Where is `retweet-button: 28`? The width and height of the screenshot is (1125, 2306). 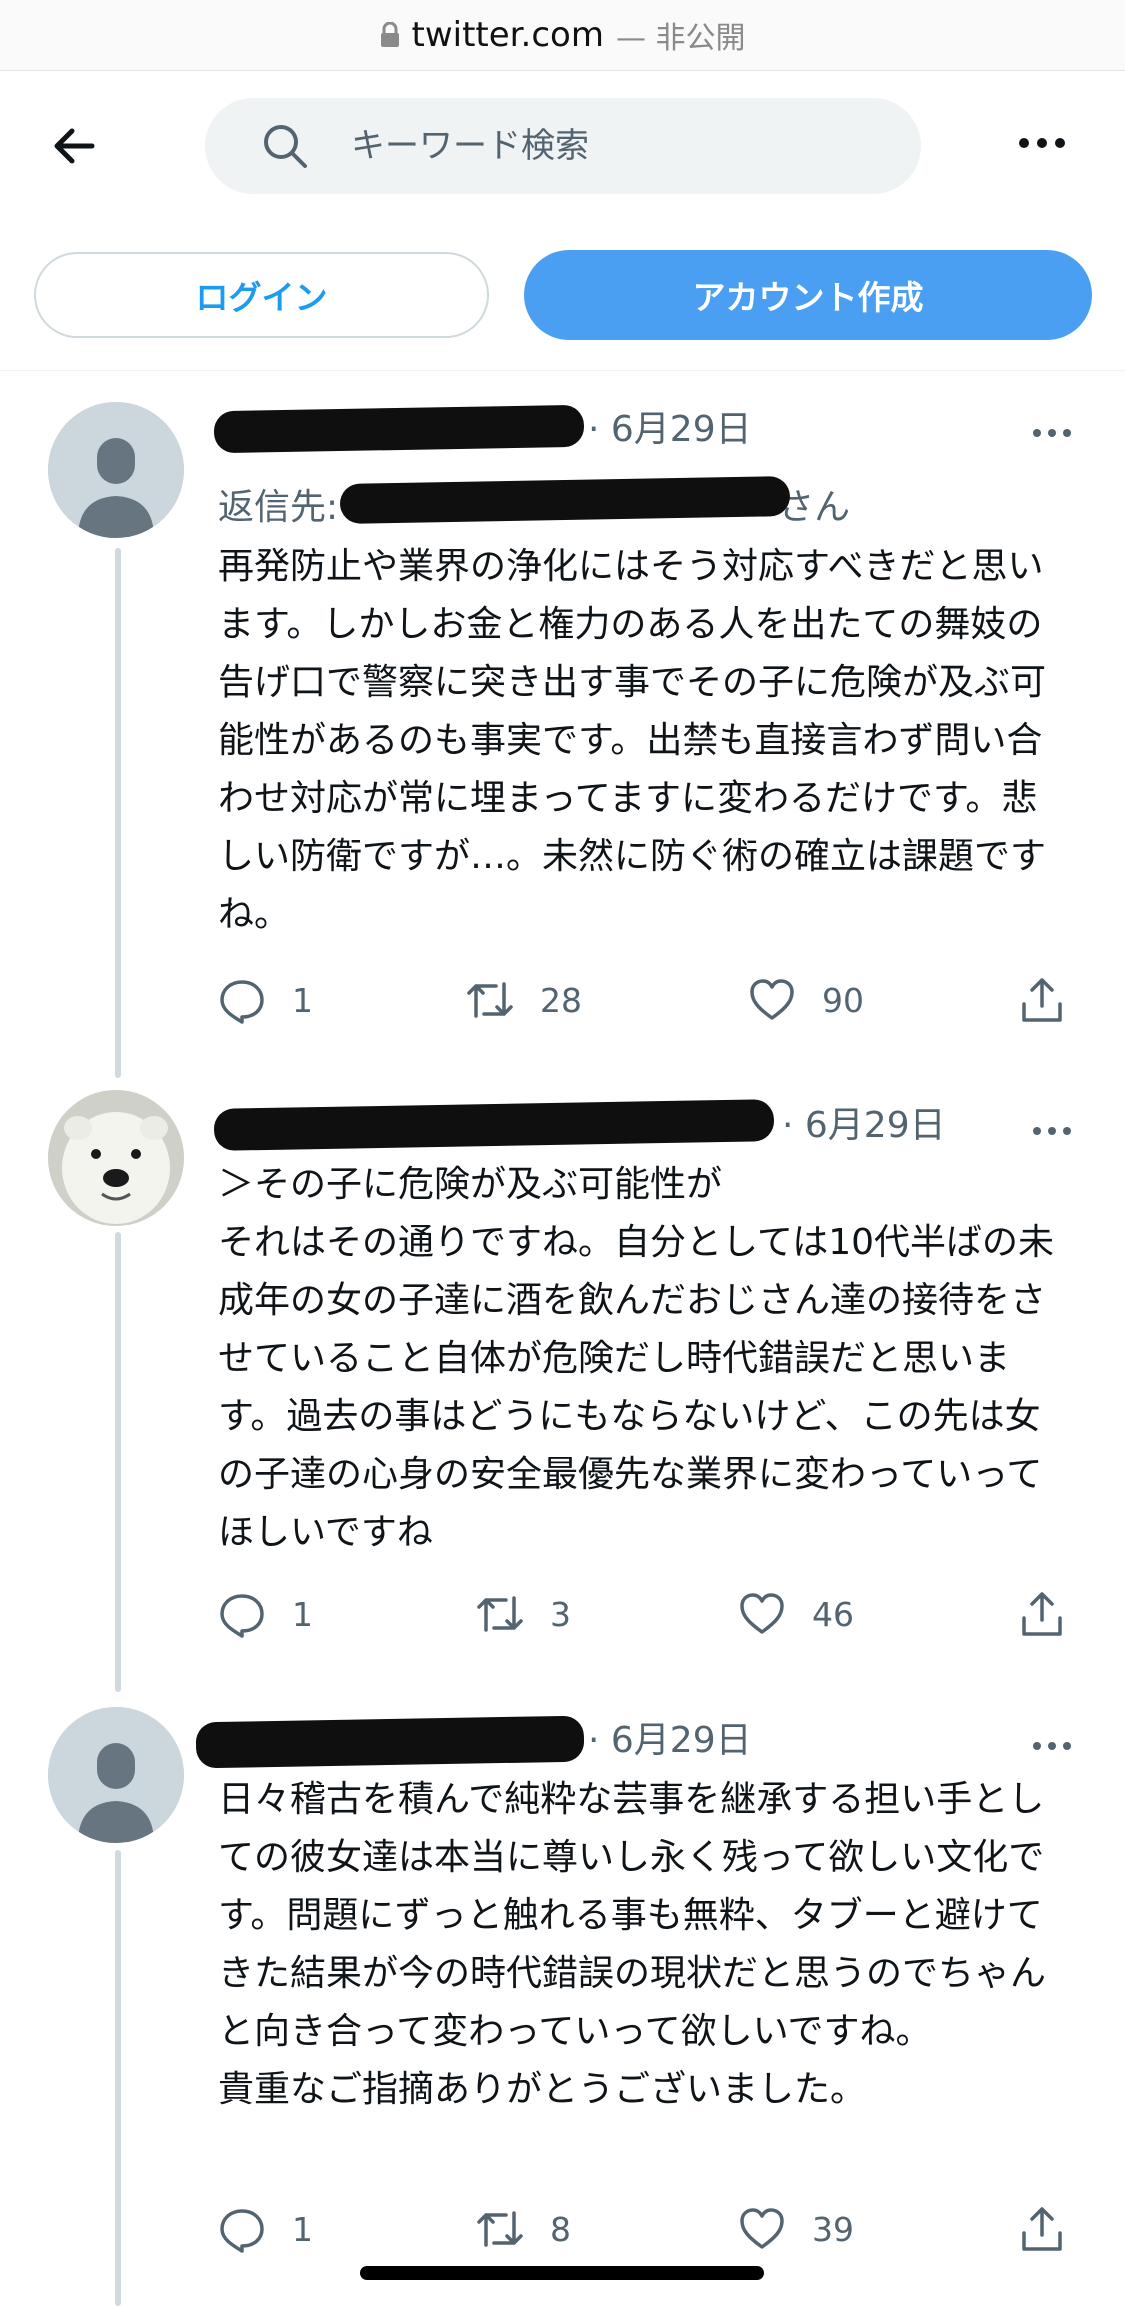 retweet-button: 28 is located at coordinates (524, 1000).